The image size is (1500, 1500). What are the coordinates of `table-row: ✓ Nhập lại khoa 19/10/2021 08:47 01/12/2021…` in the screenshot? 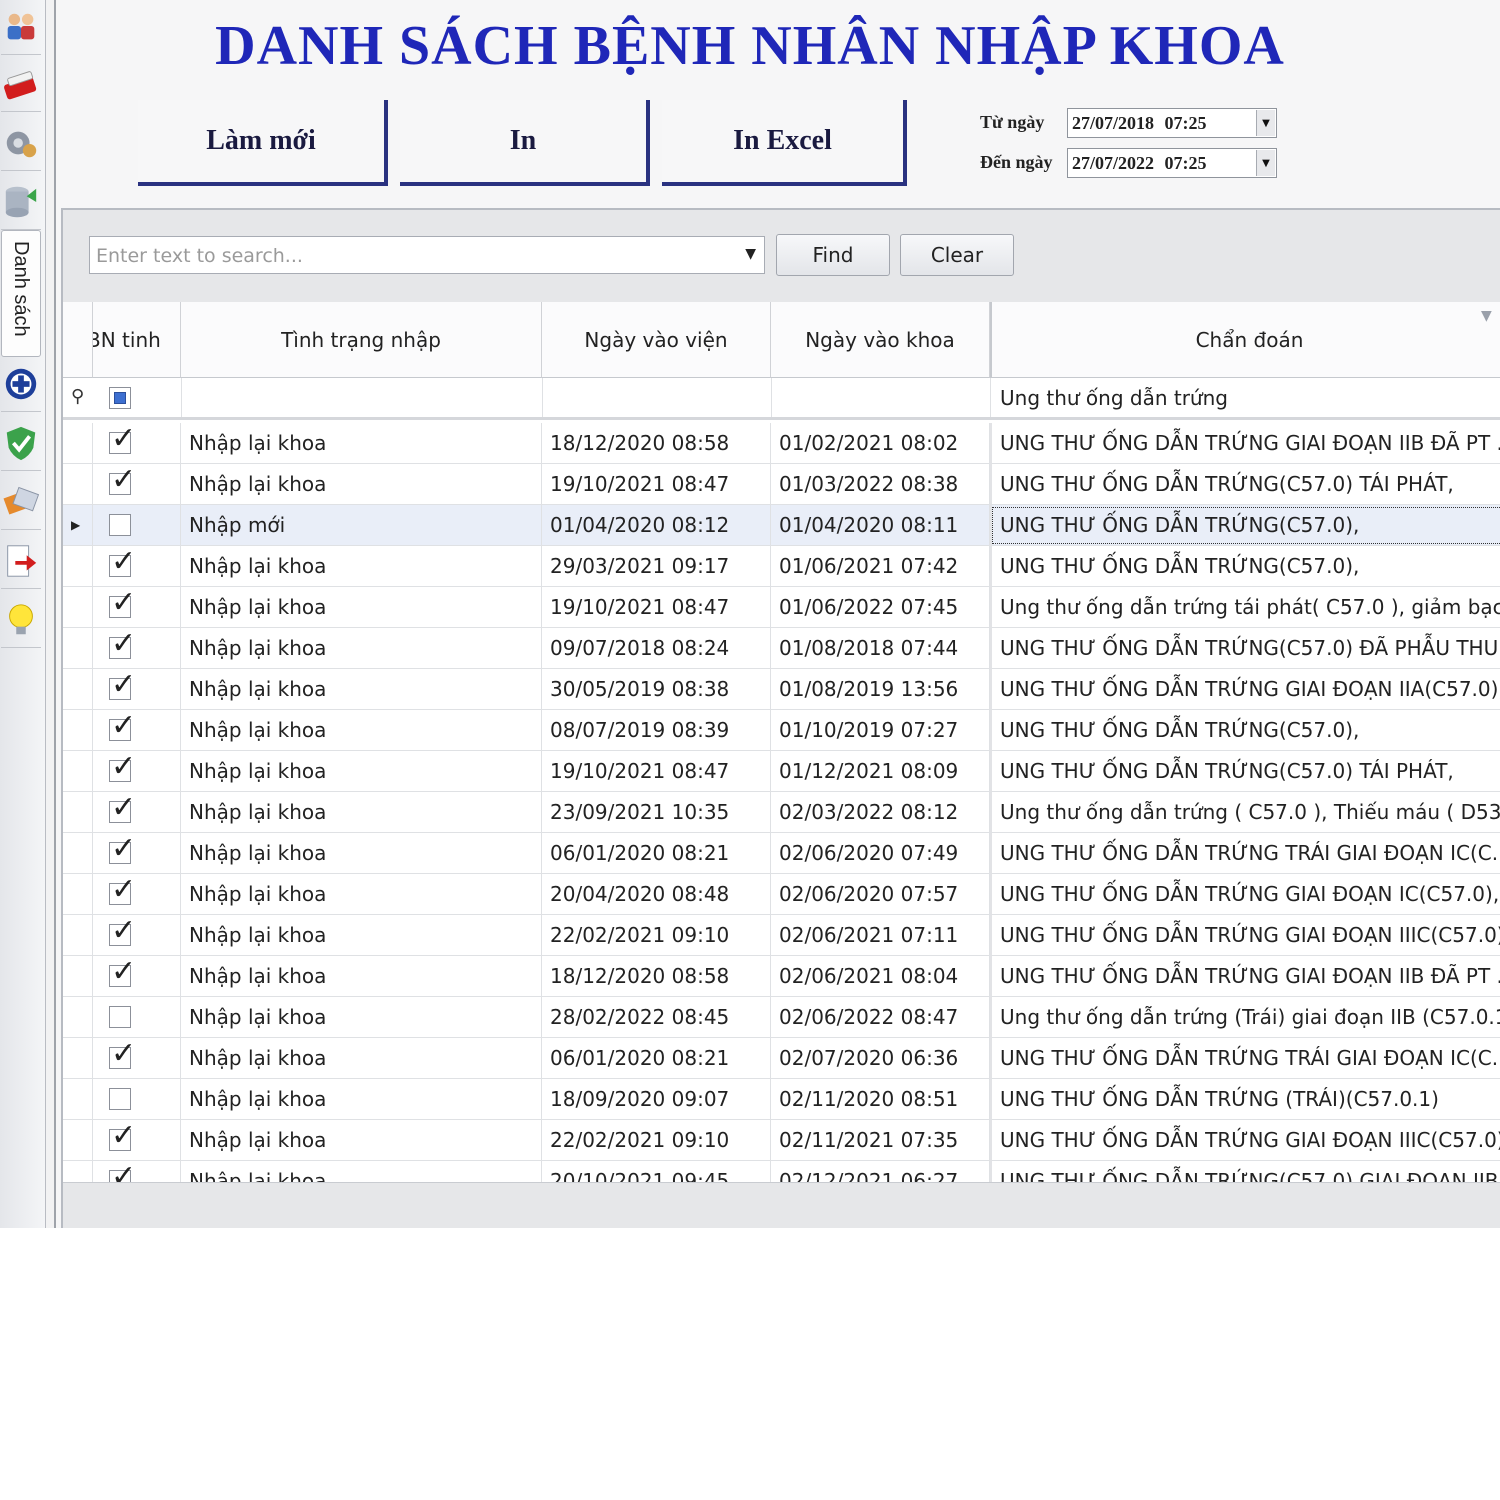 It's located at (781, 771).